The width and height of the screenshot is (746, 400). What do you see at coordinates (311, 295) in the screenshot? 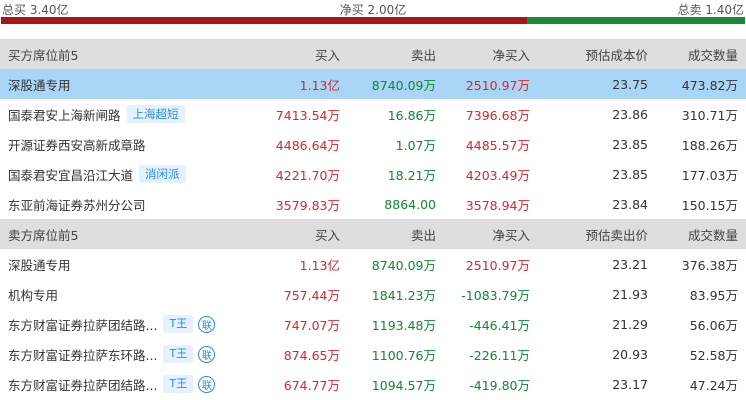
I see `buy-amount: 757.44万` at bounding box center [311, 295].